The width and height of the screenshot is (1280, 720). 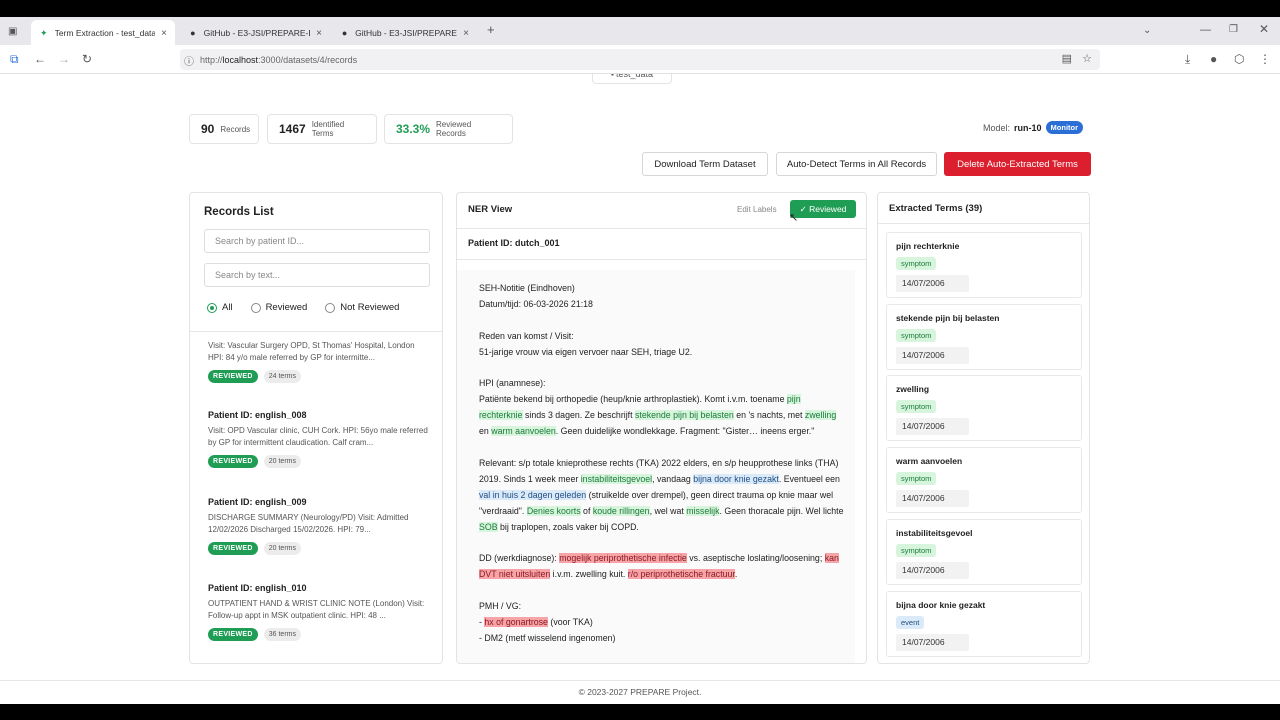 What do you see at coordinates (193, 33) in the screenshot?
I see `github-favicon-icon: ●` at bounding box center [193, 33].